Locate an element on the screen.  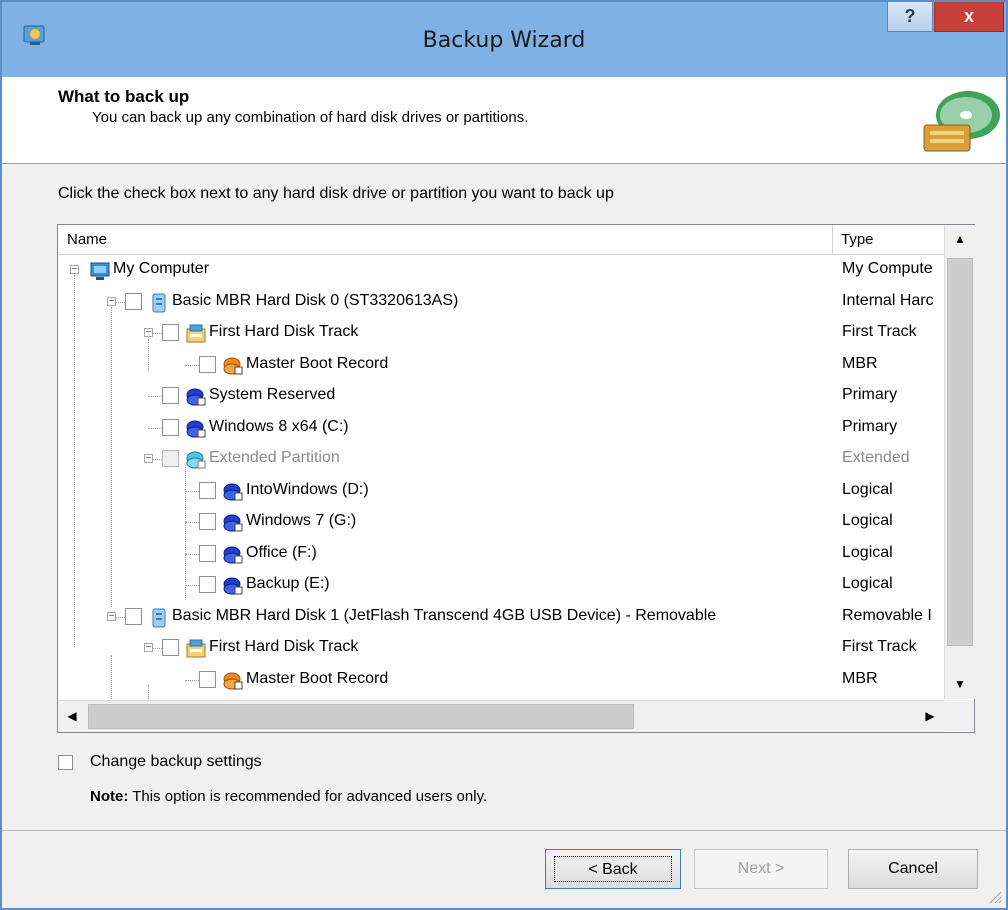
horizontal-scrollbar: ◀ ▶ is located at coordinates (501, 716).